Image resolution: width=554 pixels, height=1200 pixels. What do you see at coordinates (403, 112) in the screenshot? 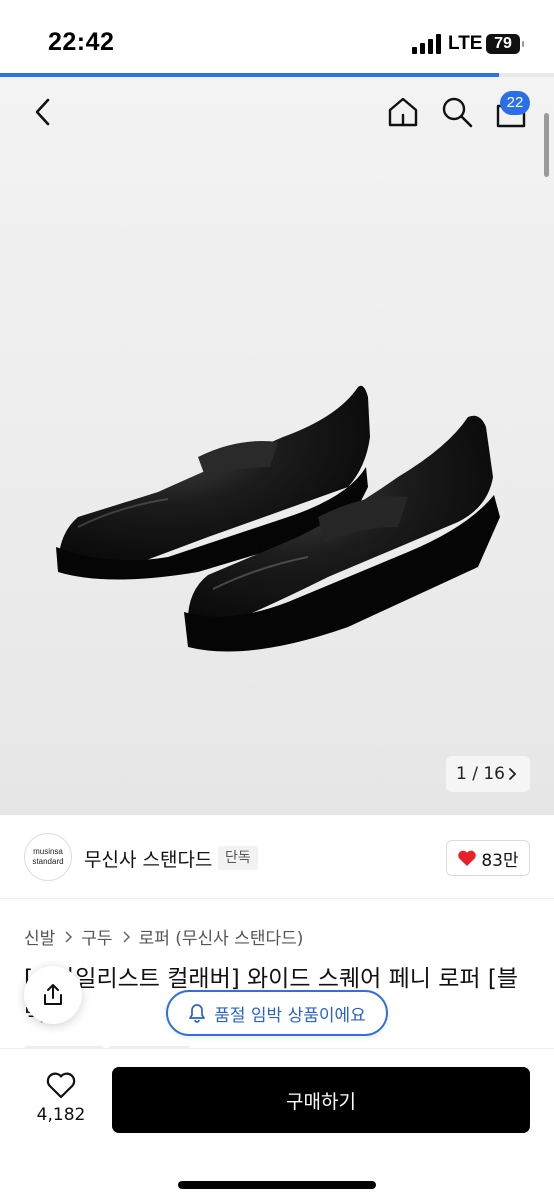
I see `home-icon` at bounding box center [403, 112].